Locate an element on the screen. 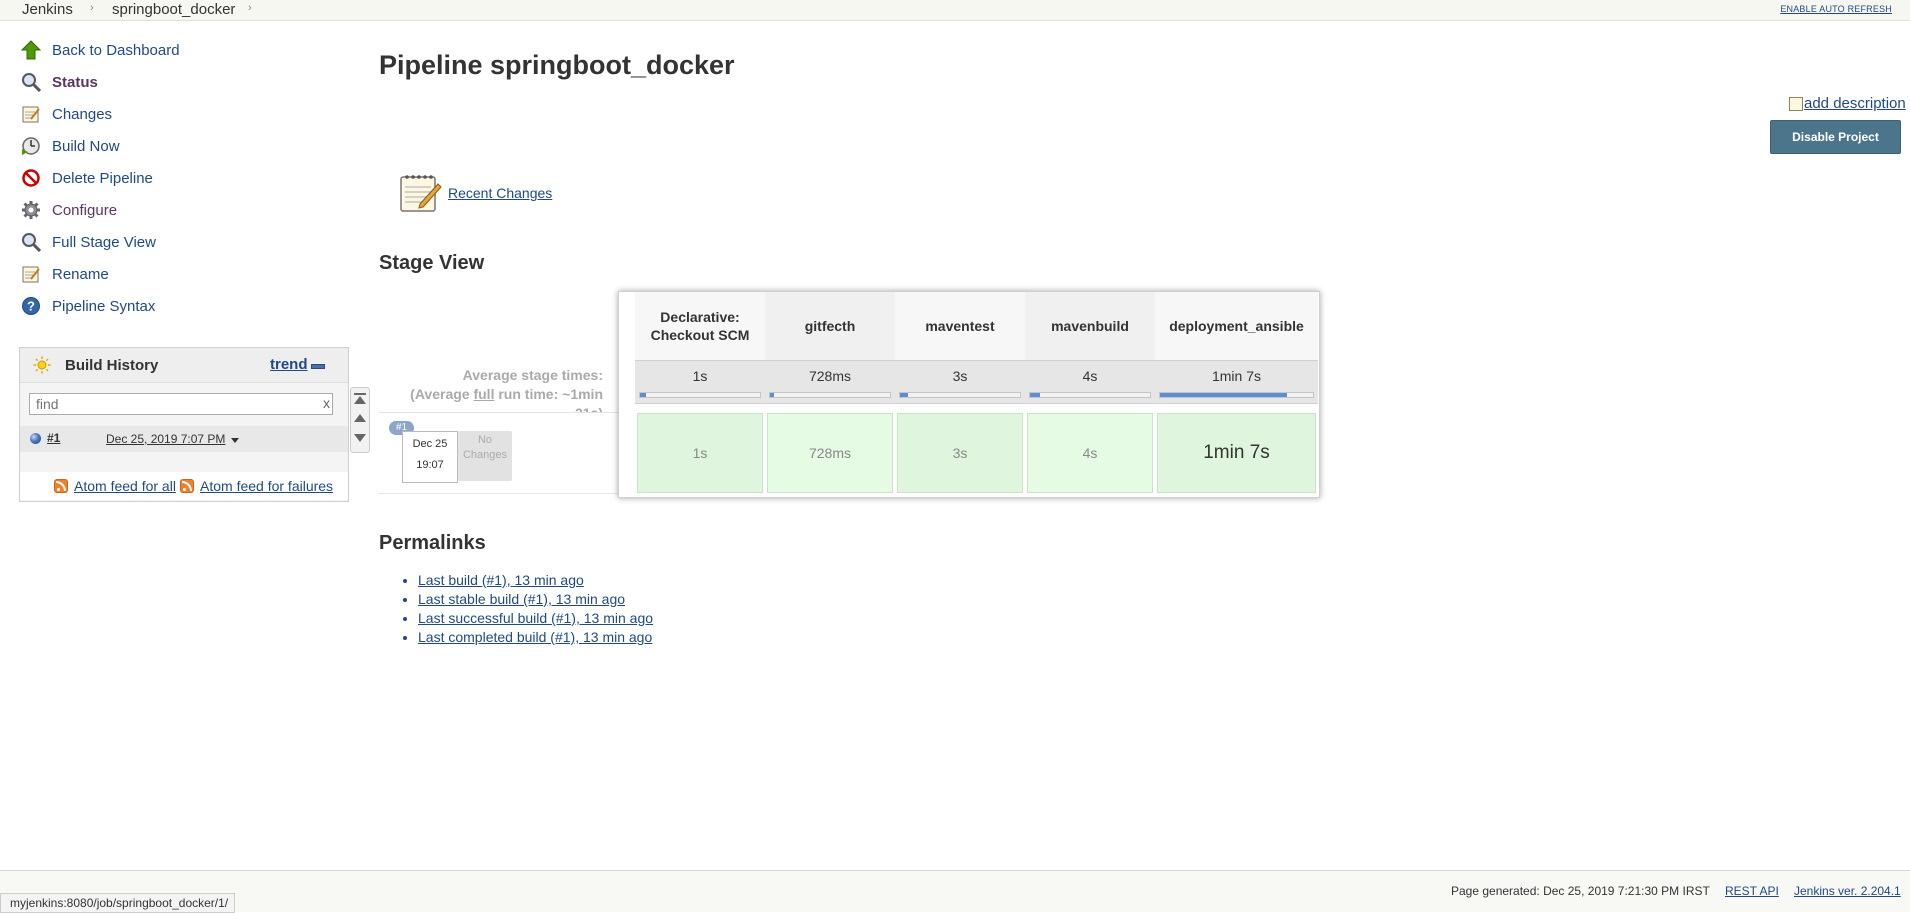  list-item: Last successful build (#1), 13 min ago is located at coordinates (535, 618).